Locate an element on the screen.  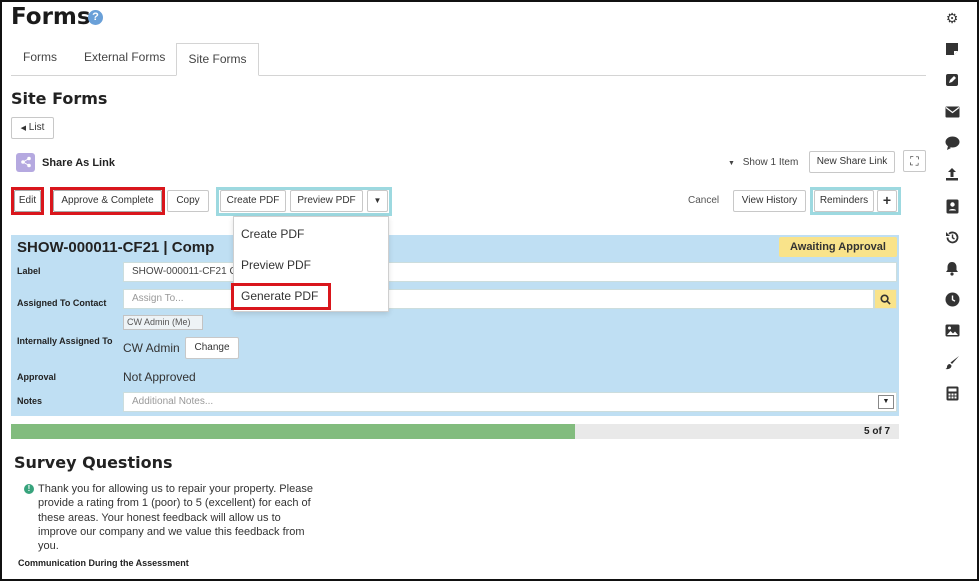
survey-title: Survey Questions is located at coordinates (93, 462).